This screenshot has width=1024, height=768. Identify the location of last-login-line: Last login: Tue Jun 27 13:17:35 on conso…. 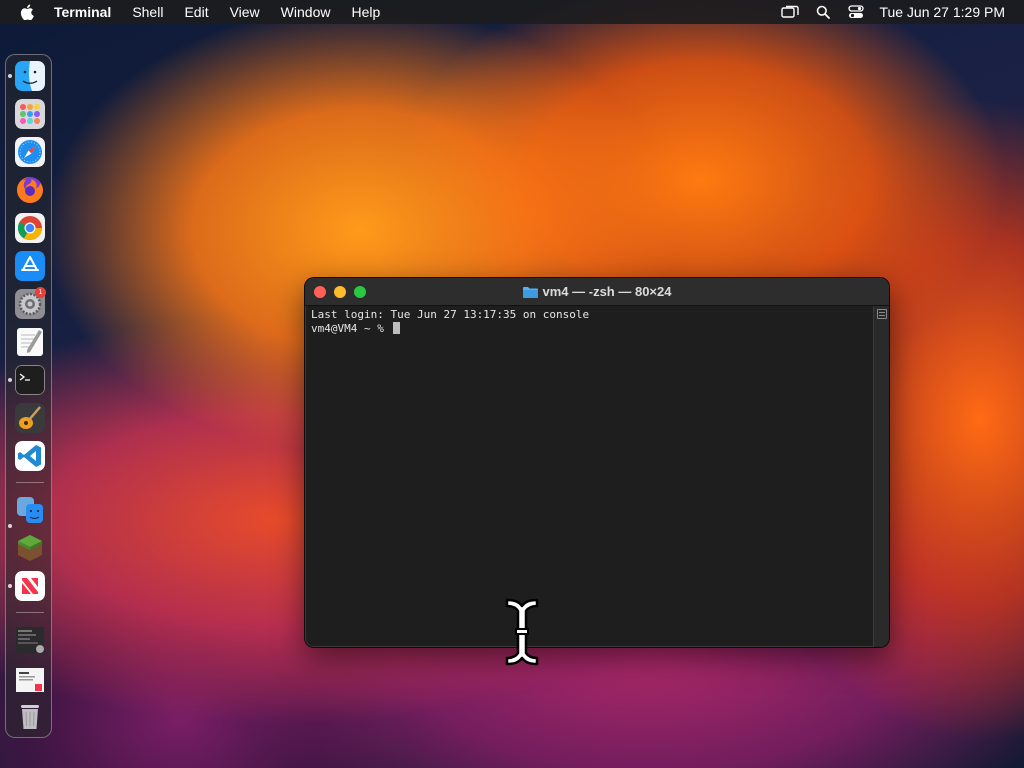
(450, 314).